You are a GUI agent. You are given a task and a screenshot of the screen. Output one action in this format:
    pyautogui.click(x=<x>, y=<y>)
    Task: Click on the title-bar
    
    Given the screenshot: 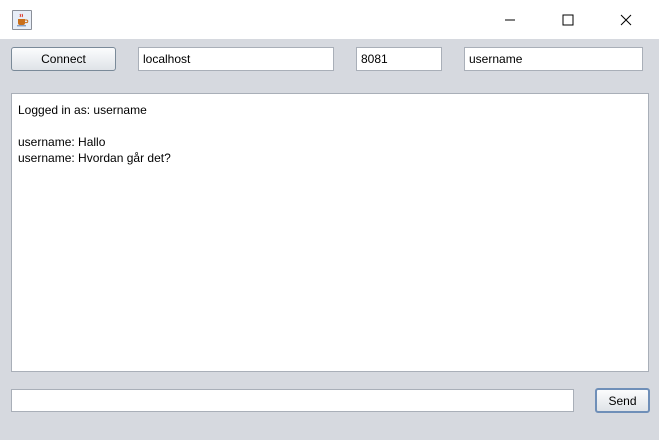 What is the action you would take?
    pyautogui.click(x=329, y=19)
    